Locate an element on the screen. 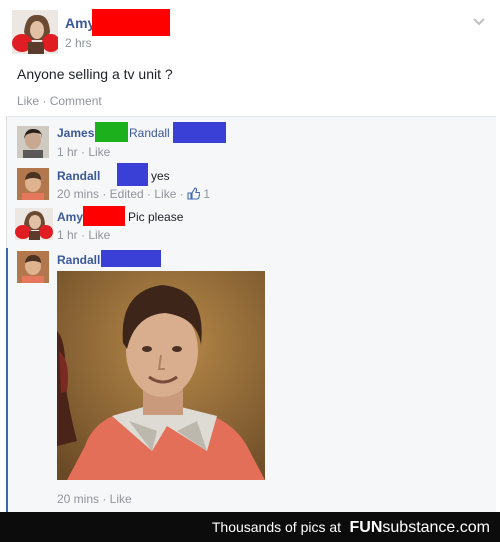 The height and width of the screenshot is (542, 500). amy-comment-avatar-image is located at coordinates (34, 224).